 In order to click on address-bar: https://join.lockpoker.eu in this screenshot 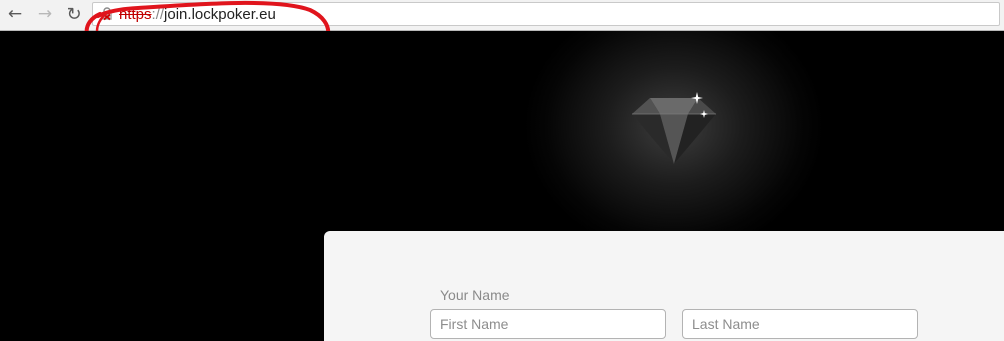, I will do `click(546, 14)`.